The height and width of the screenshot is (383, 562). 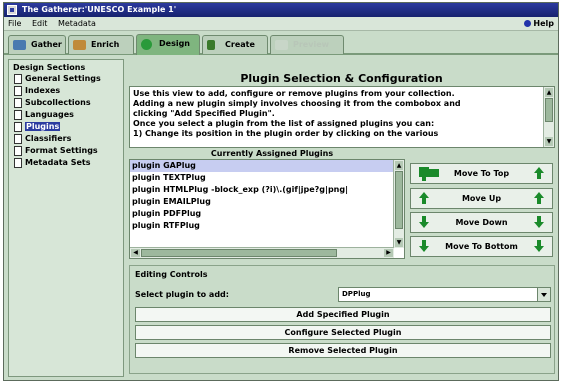 I want to click on description-scrollbar: ▲ ▼, so click(x=548, y=117).